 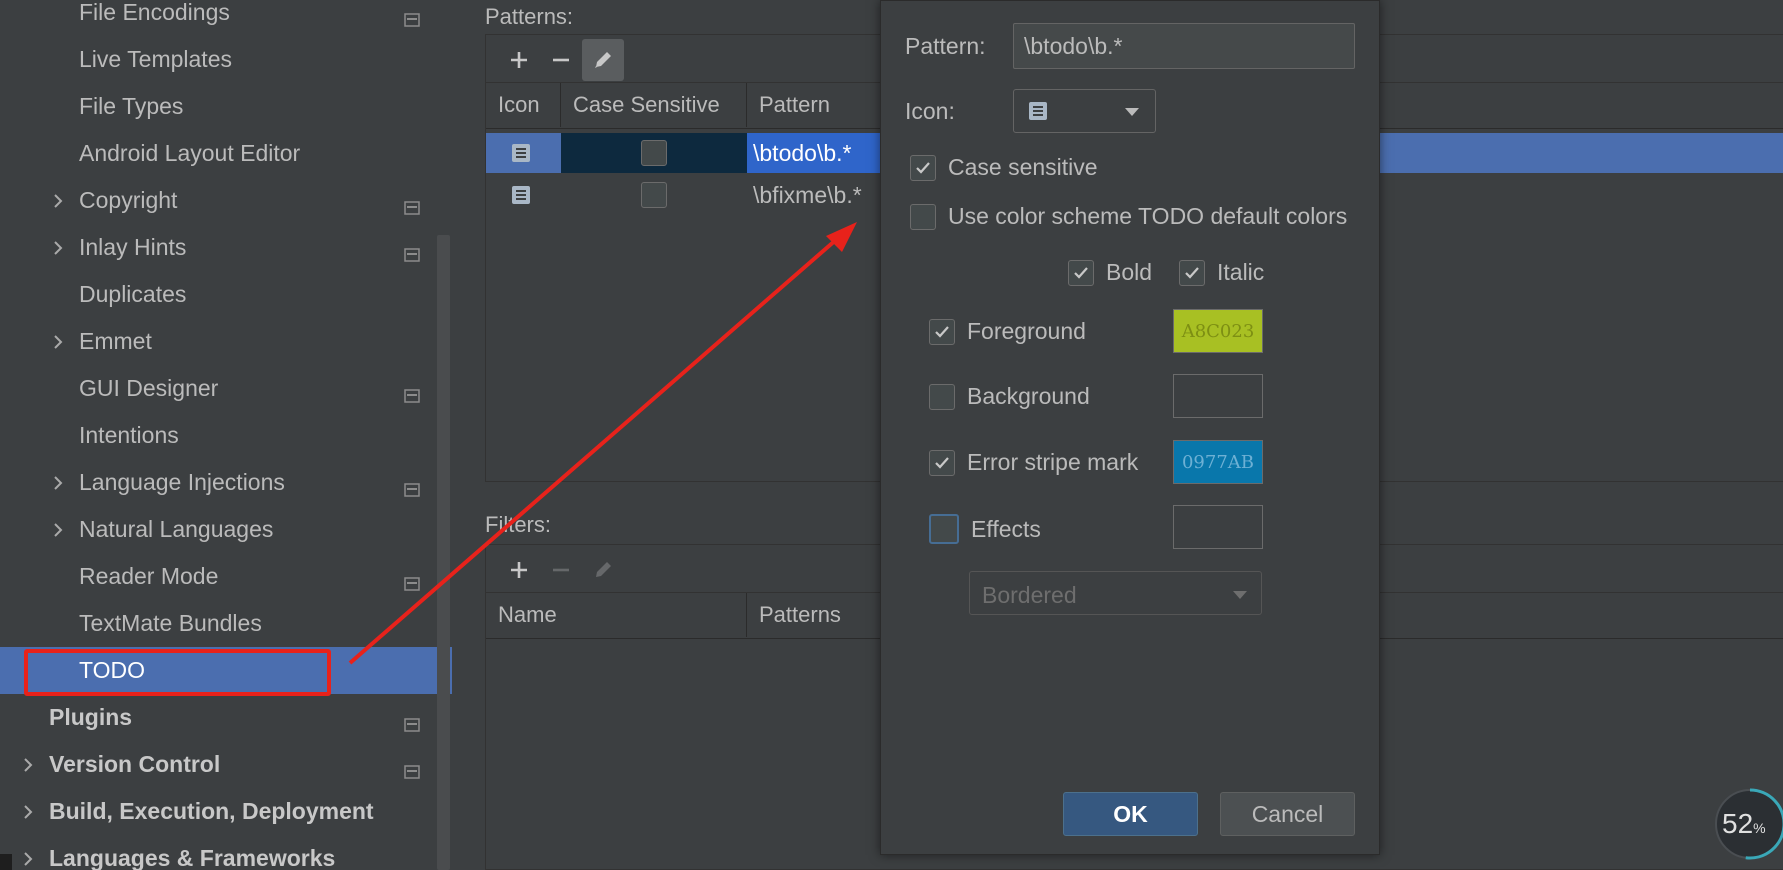 I want to click on column-icon: Icon, so click(x=523, y=105).